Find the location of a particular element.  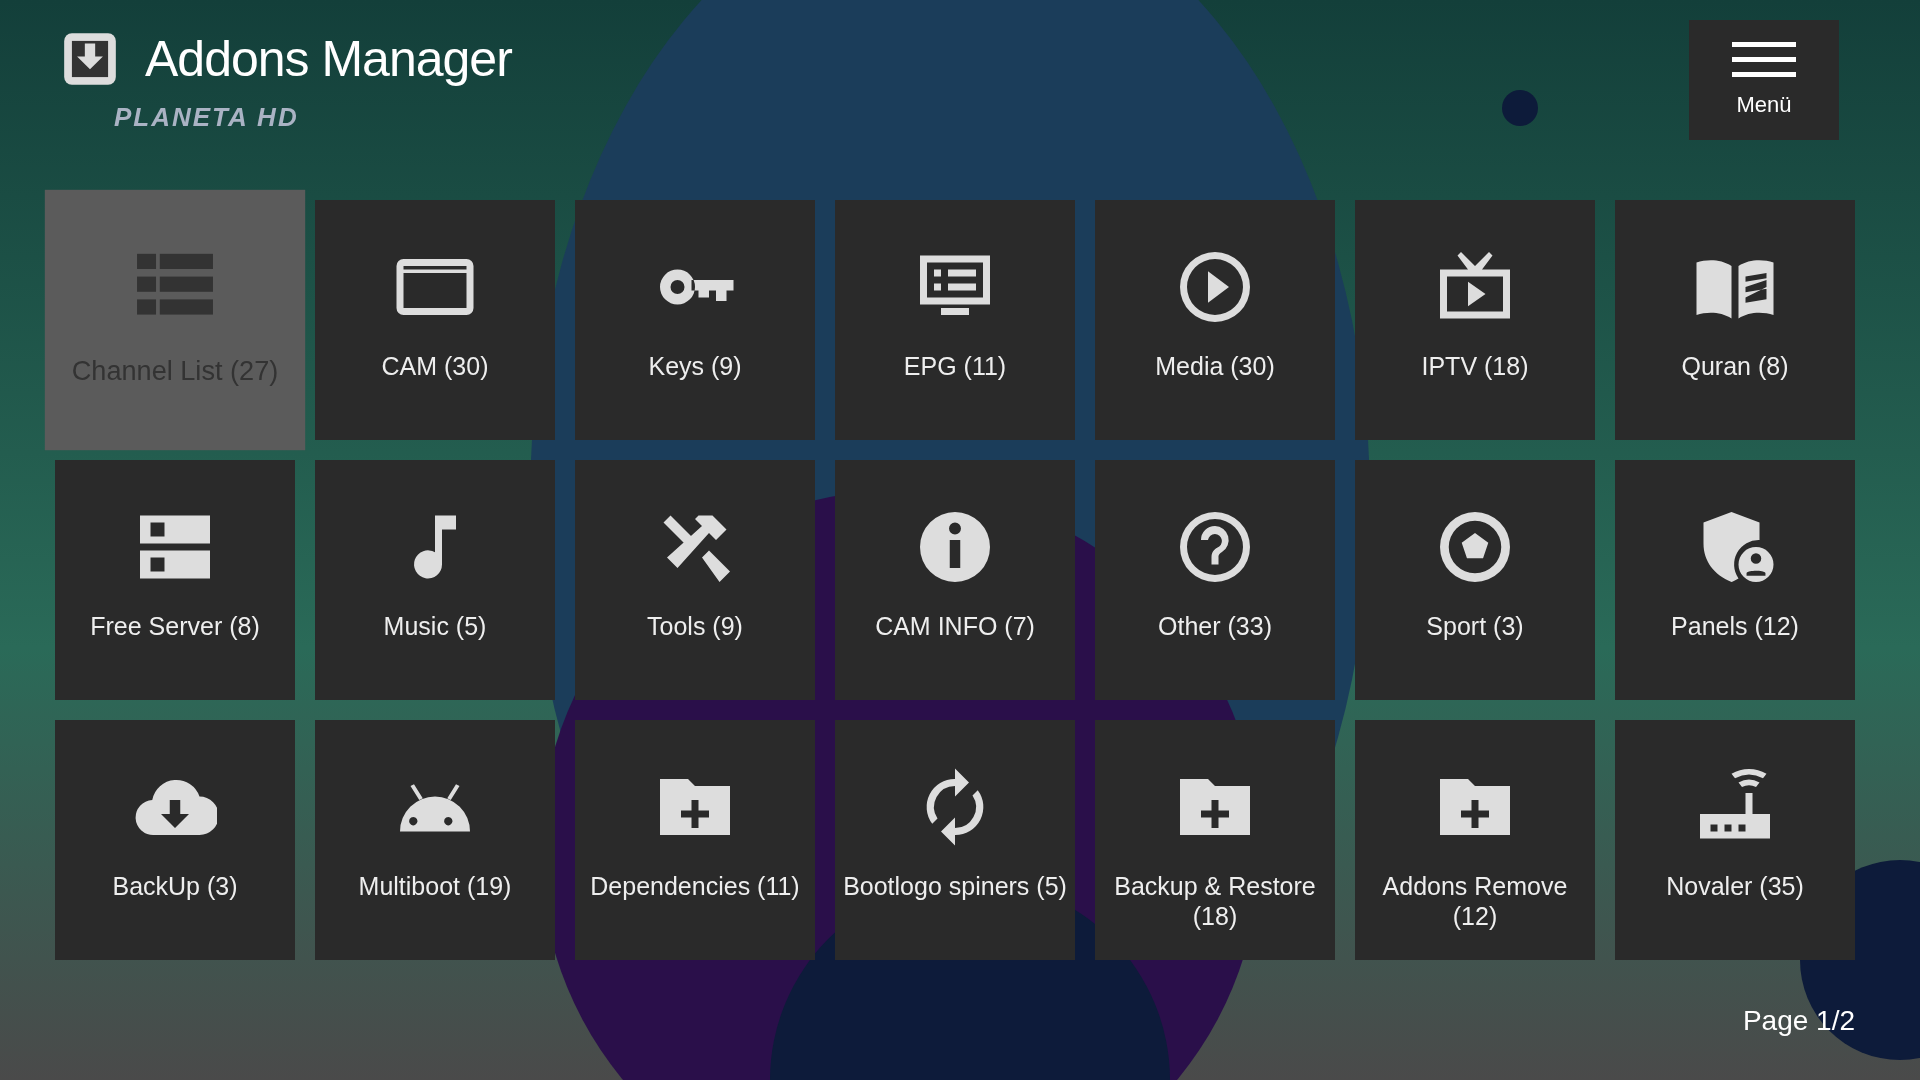

menu-button: Menü is located at coordinates (1764, 80).